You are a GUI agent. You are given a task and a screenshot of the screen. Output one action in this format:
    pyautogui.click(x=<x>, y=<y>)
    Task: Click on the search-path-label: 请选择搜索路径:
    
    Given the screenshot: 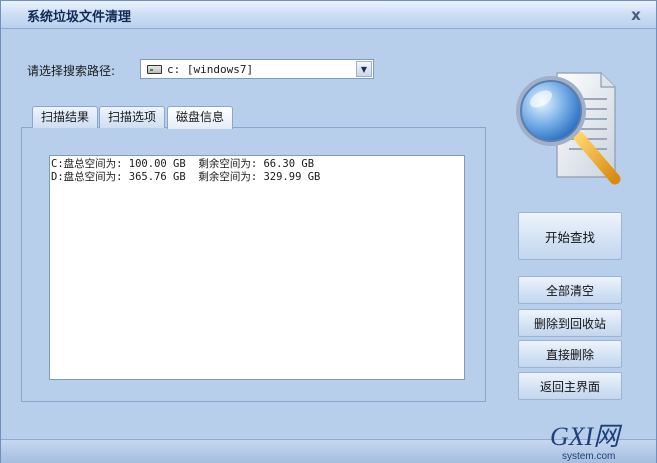 What is the action you would take?
    pyautogui.click(x=71, y=71)
    